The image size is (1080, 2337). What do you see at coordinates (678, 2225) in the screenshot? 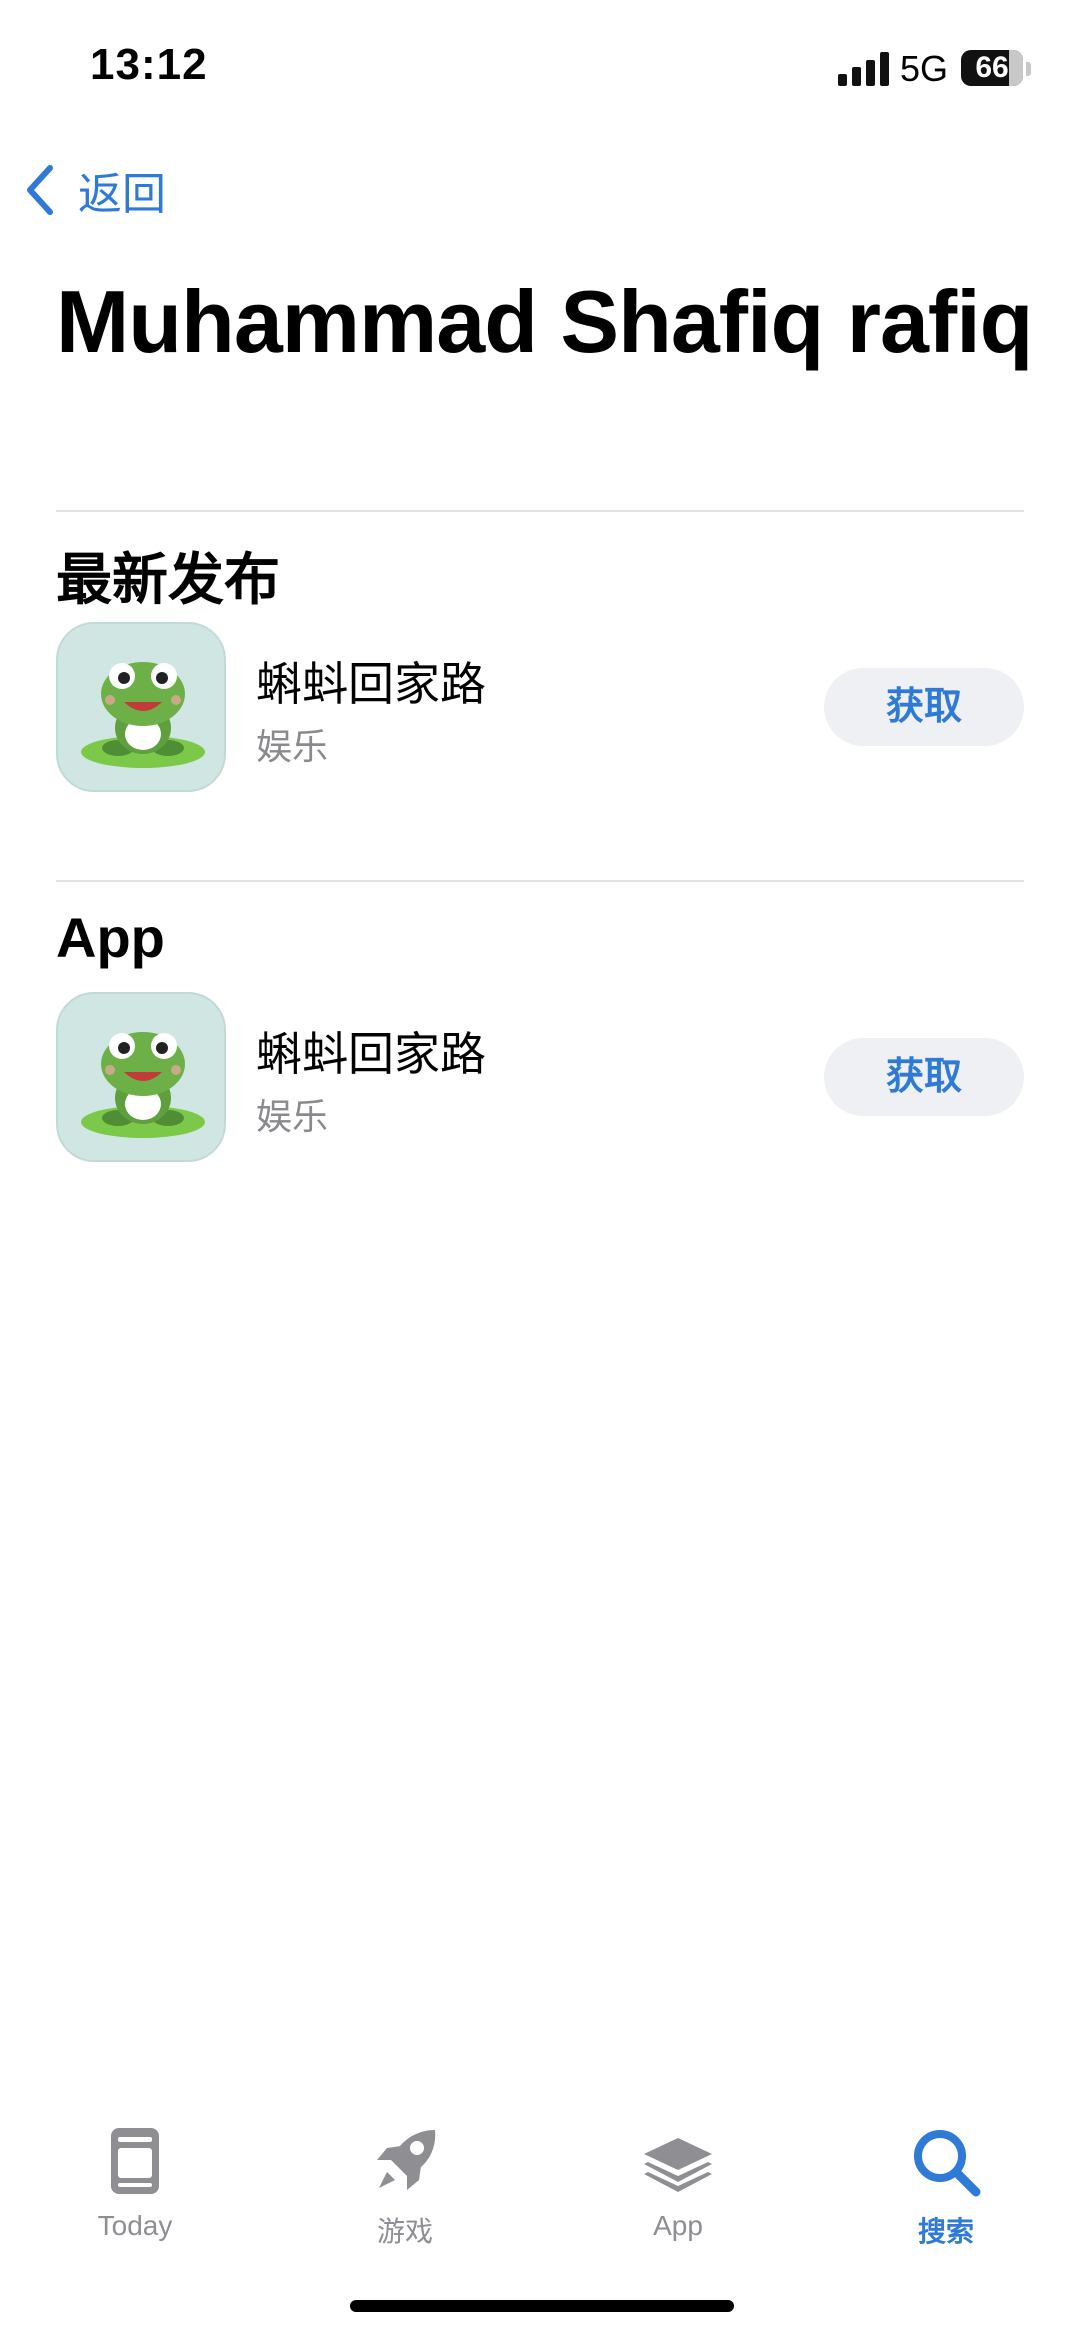
I see `tab-label: App` at bounding box center [678, 2225].